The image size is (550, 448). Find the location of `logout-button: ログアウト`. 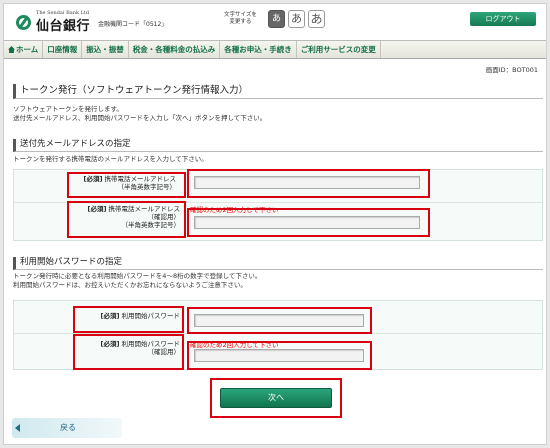

logout-button: ログアウト is located at coordinates (503, 19).